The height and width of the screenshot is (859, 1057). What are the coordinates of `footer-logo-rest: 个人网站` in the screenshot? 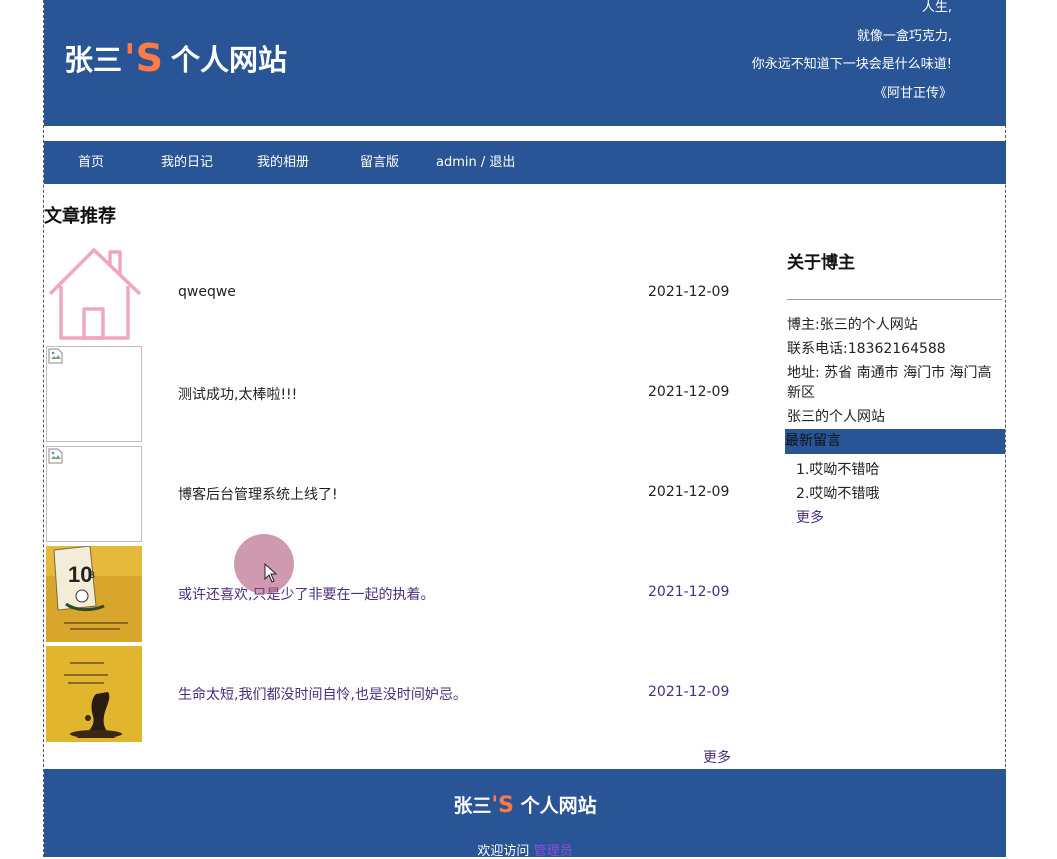 It's located at (558, 806).